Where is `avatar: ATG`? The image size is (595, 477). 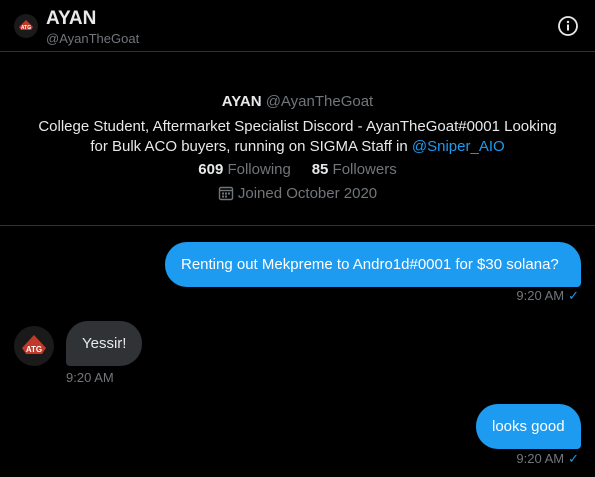 avatar: ATG is located at coordinates (26, 26).